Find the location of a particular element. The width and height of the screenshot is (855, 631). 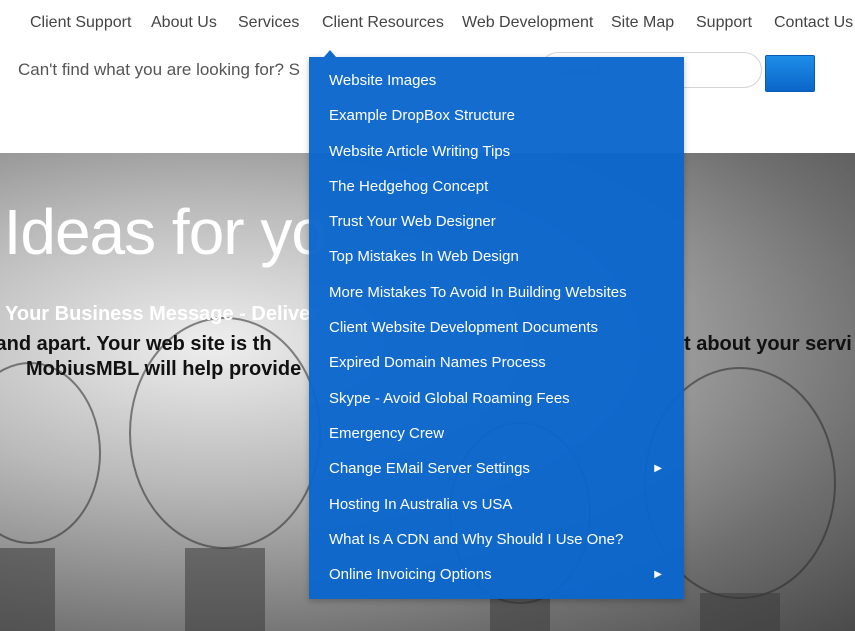

dropdown-item-label: The Hedgehog Concept is located at coordinates (409, 186).